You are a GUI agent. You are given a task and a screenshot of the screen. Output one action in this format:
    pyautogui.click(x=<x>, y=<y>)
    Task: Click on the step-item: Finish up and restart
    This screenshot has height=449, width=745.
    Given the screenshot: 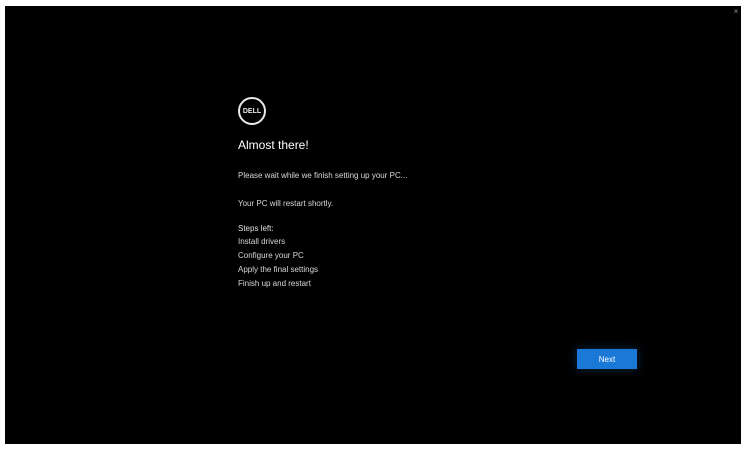 What is the action you would take?
    pyautogui.click(x=274, y=283)
    